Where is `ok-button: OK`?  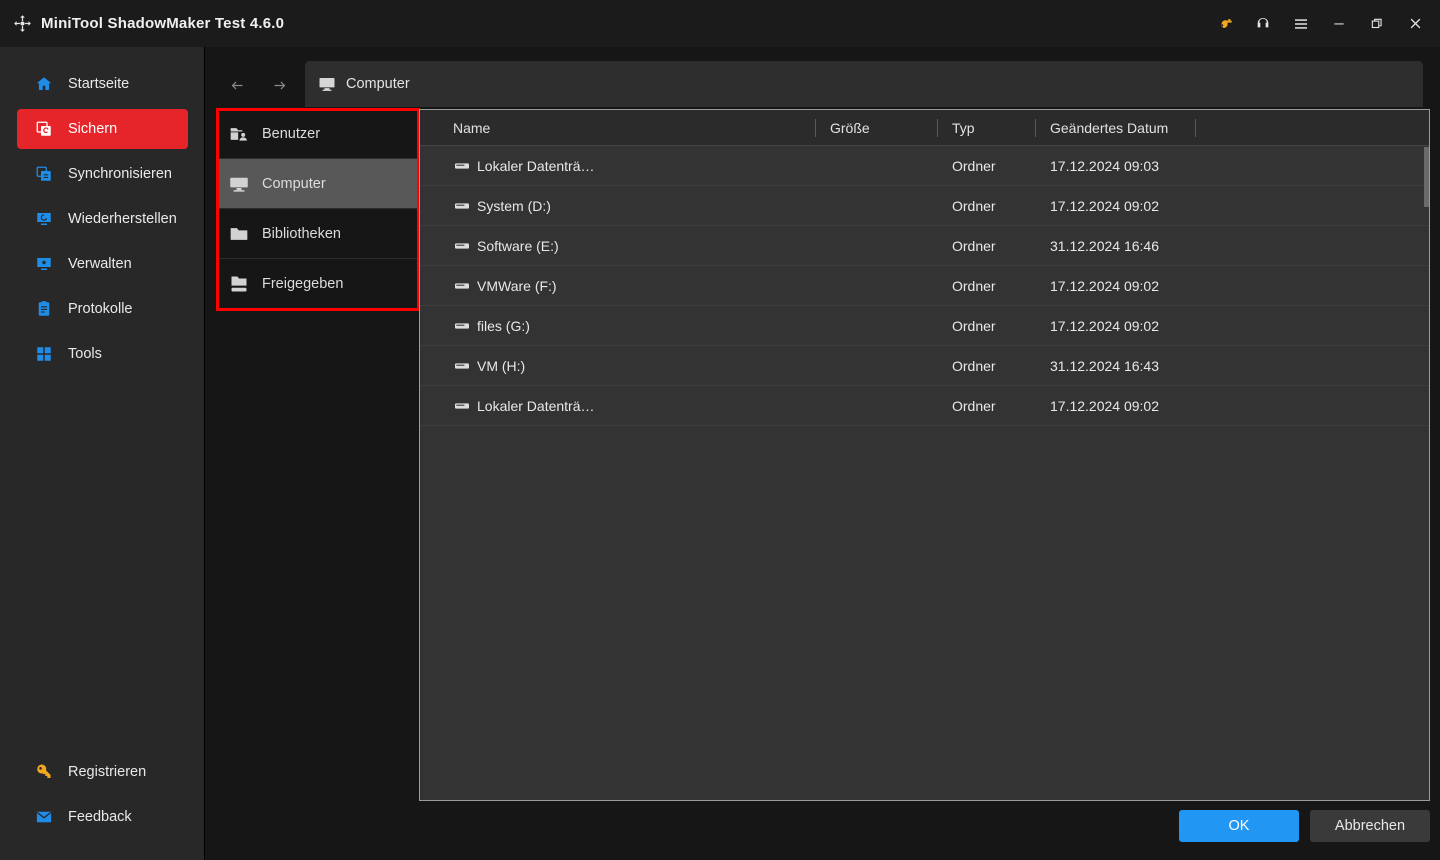
ok-button: OK is located at coordinates (1239, 826).